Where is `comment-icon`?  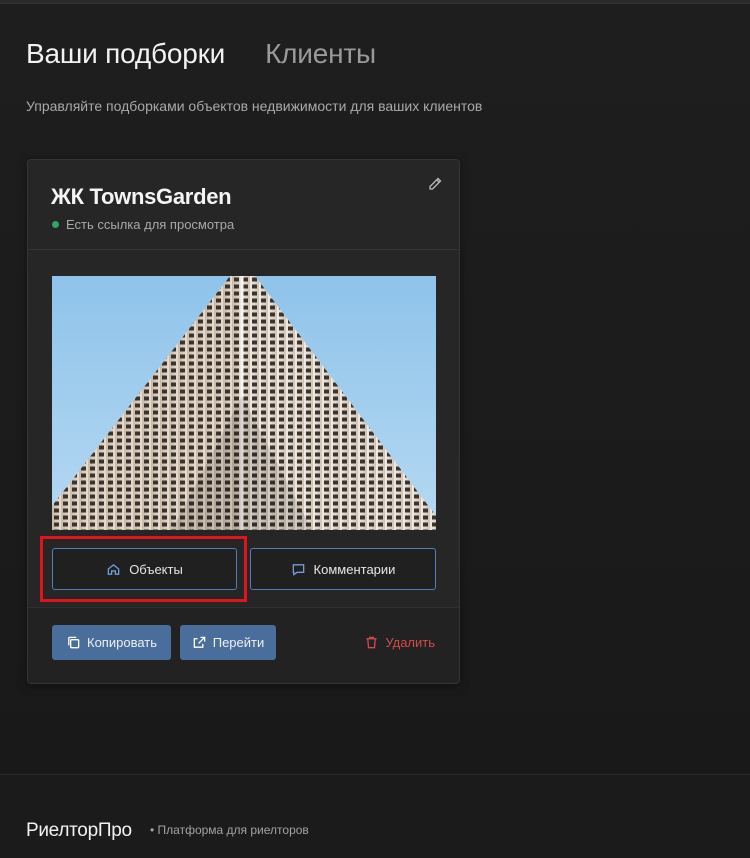
comment-icon is located at coordinates (298, 569).